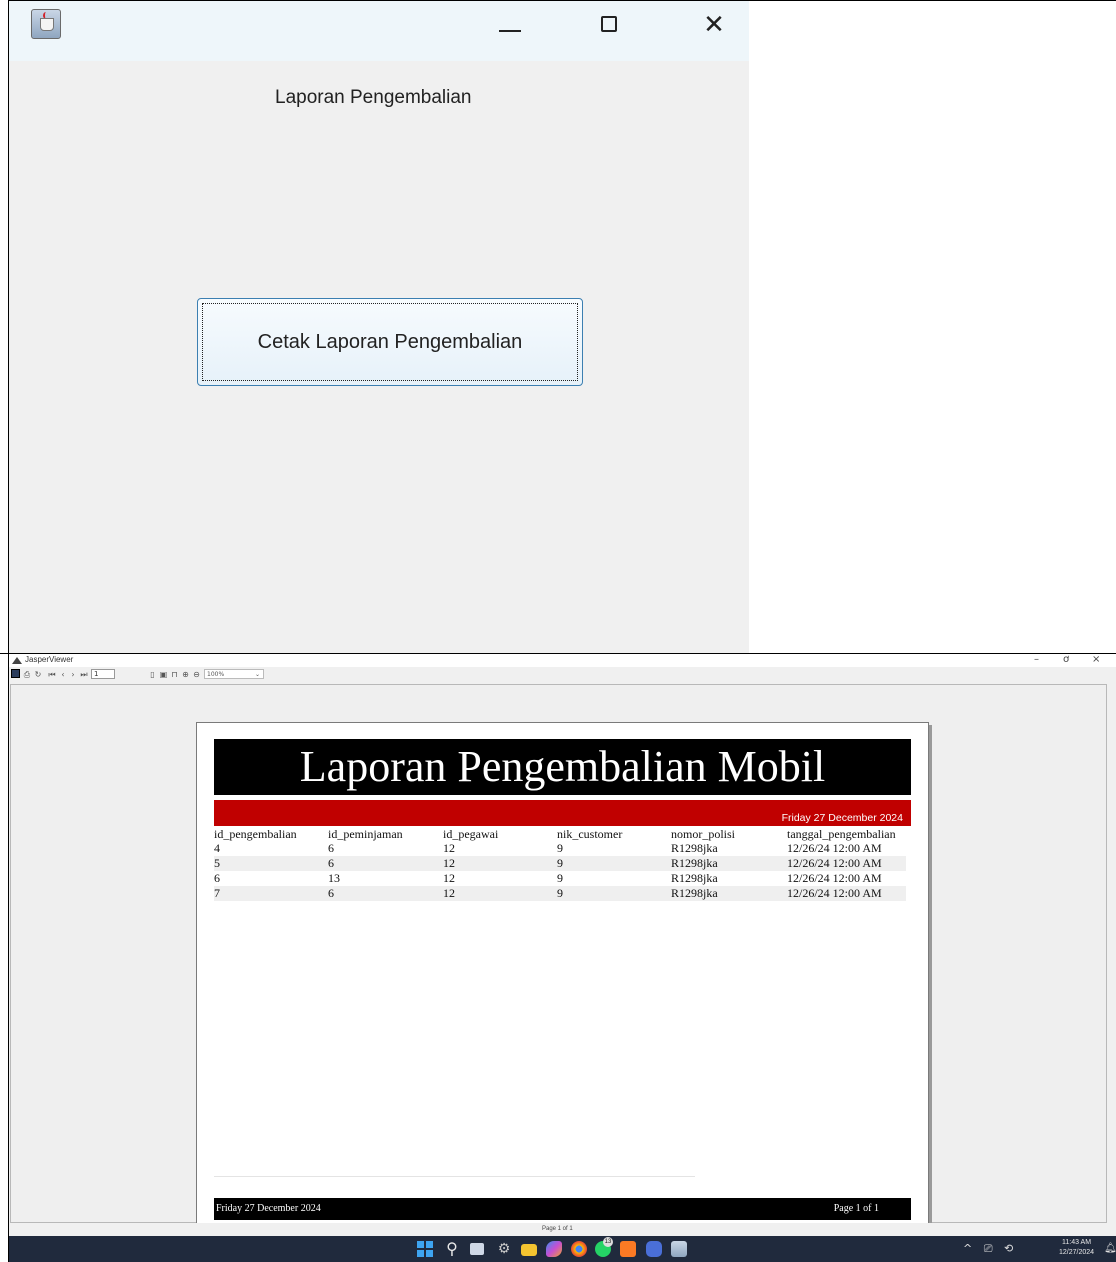  What do you see at coordinates (1110, 1248) in the screenshot?
I see `notification-bell-icon: 🔔︎` at bounding box center [1110, 1248].